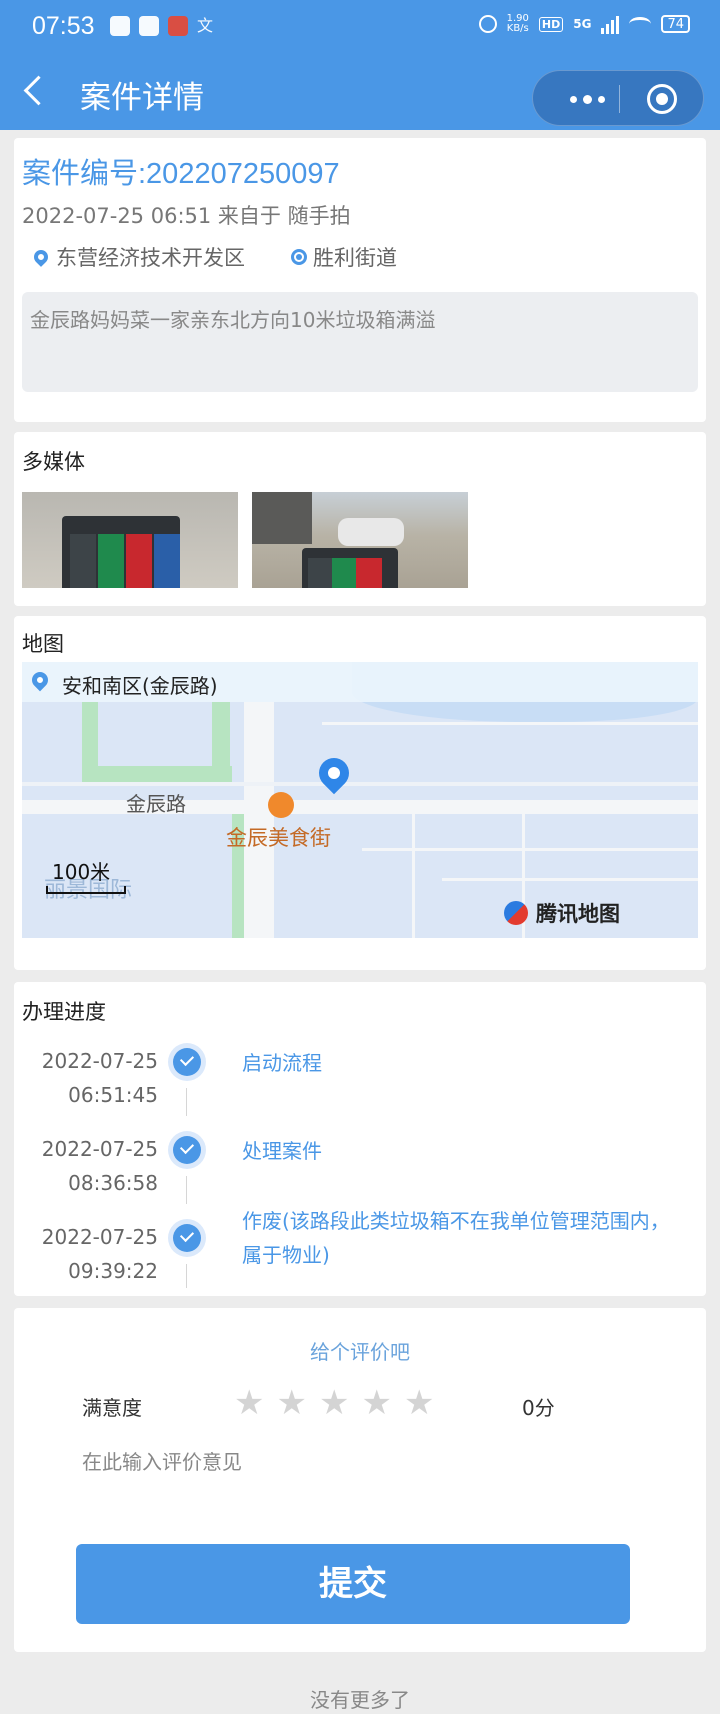 This screenshot has width=720, height=1714. I want to click on timeline-date: 2022-07-25 06:51:45, so click(99, 1078).